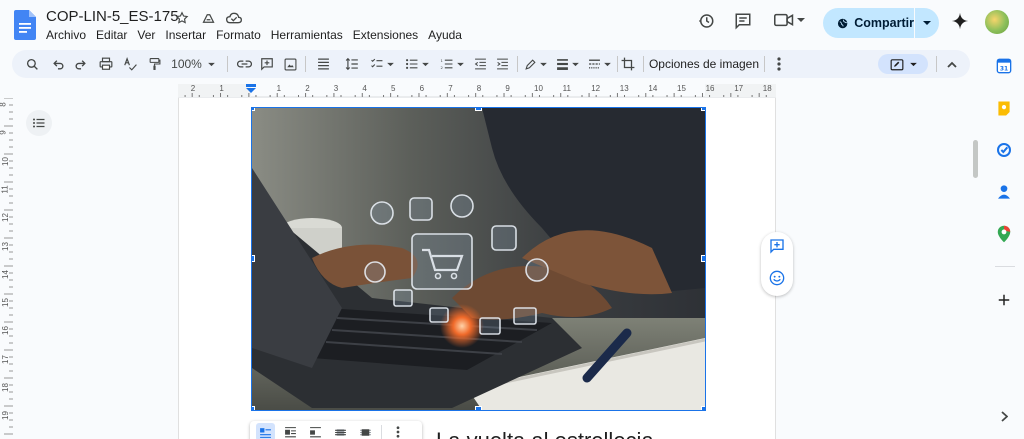  I want to click on contacts-icon, so click(1004, 192).